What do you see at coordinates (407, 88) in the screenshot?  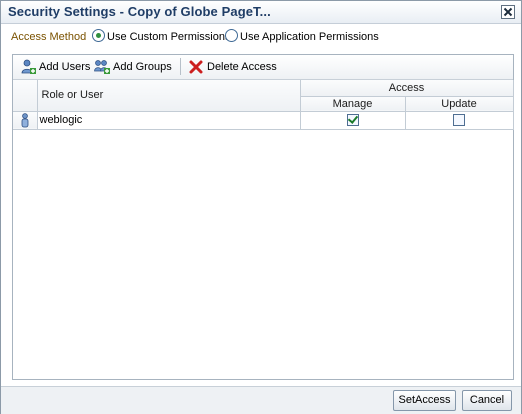 I see `column-group-access: Access` at bounding box center [407, 88].